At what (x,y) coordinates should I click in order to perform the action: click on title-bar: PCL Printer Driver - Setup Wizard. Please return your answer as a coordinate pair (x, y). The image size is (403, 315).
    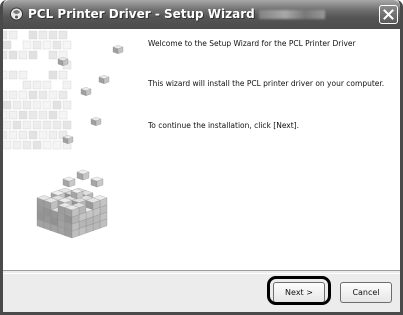
    Looking at the image, I should click on (201, 14).